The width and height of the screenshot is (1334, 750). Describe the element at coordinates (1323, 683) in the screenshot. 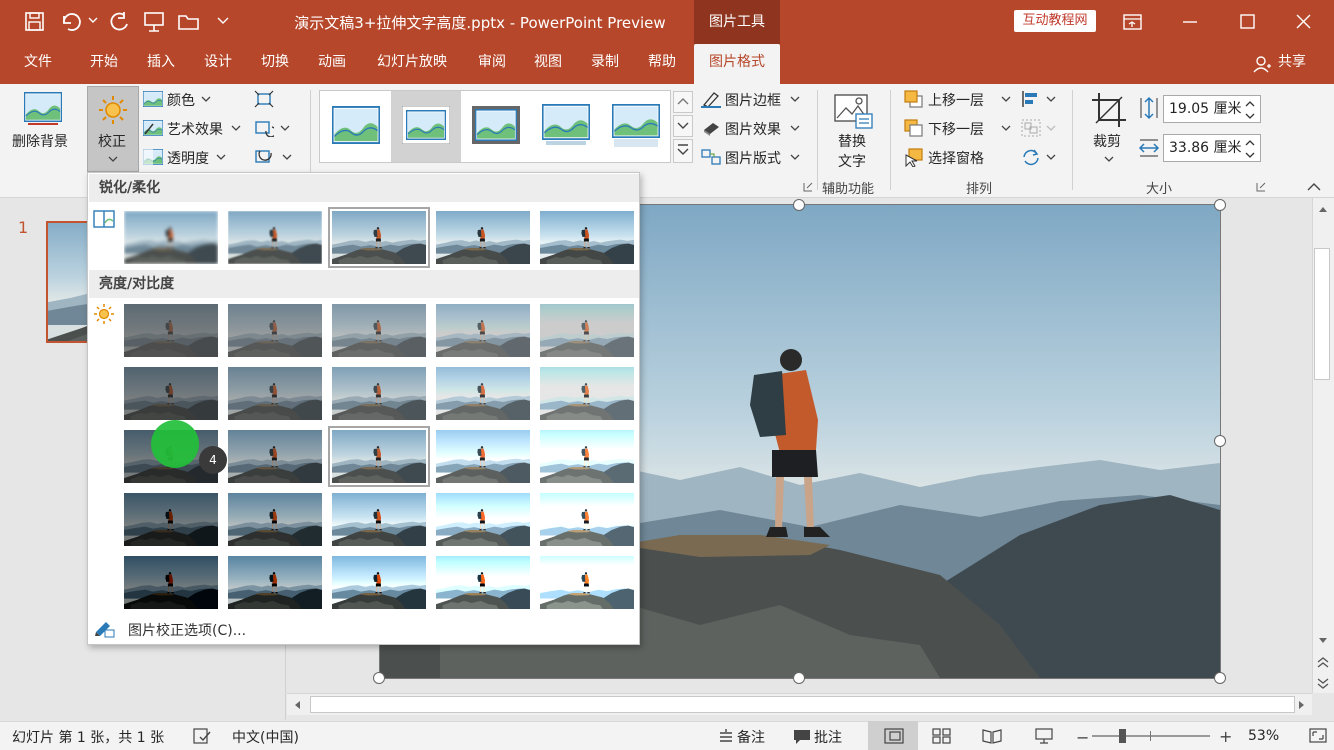

I see `next-slide-icon` at that location.